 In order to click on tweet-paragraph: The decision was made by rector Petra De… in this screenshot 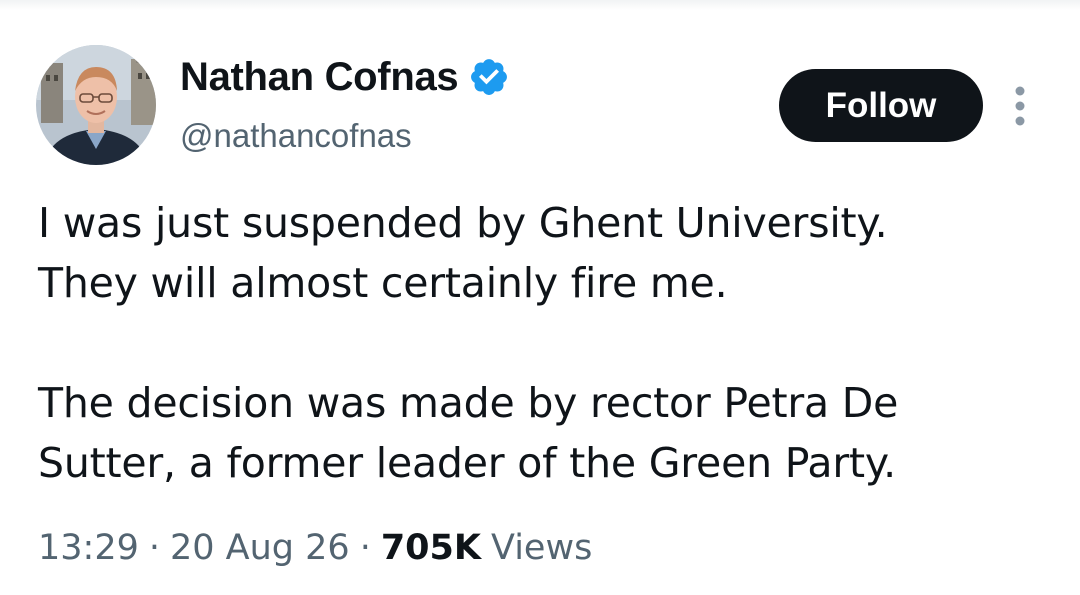, I will do `click(468, 433)`.